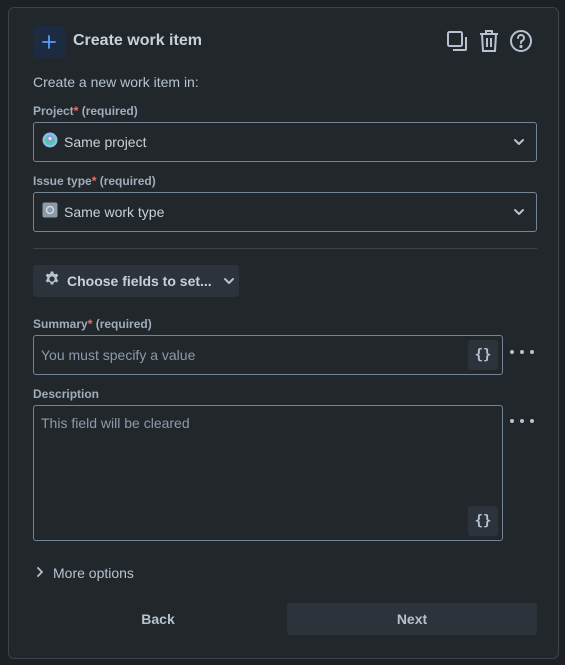  What do you see at coordinates (137, 40) in the screenshot?
I see `page-title: Create work item` at bounding box center [137, 40].